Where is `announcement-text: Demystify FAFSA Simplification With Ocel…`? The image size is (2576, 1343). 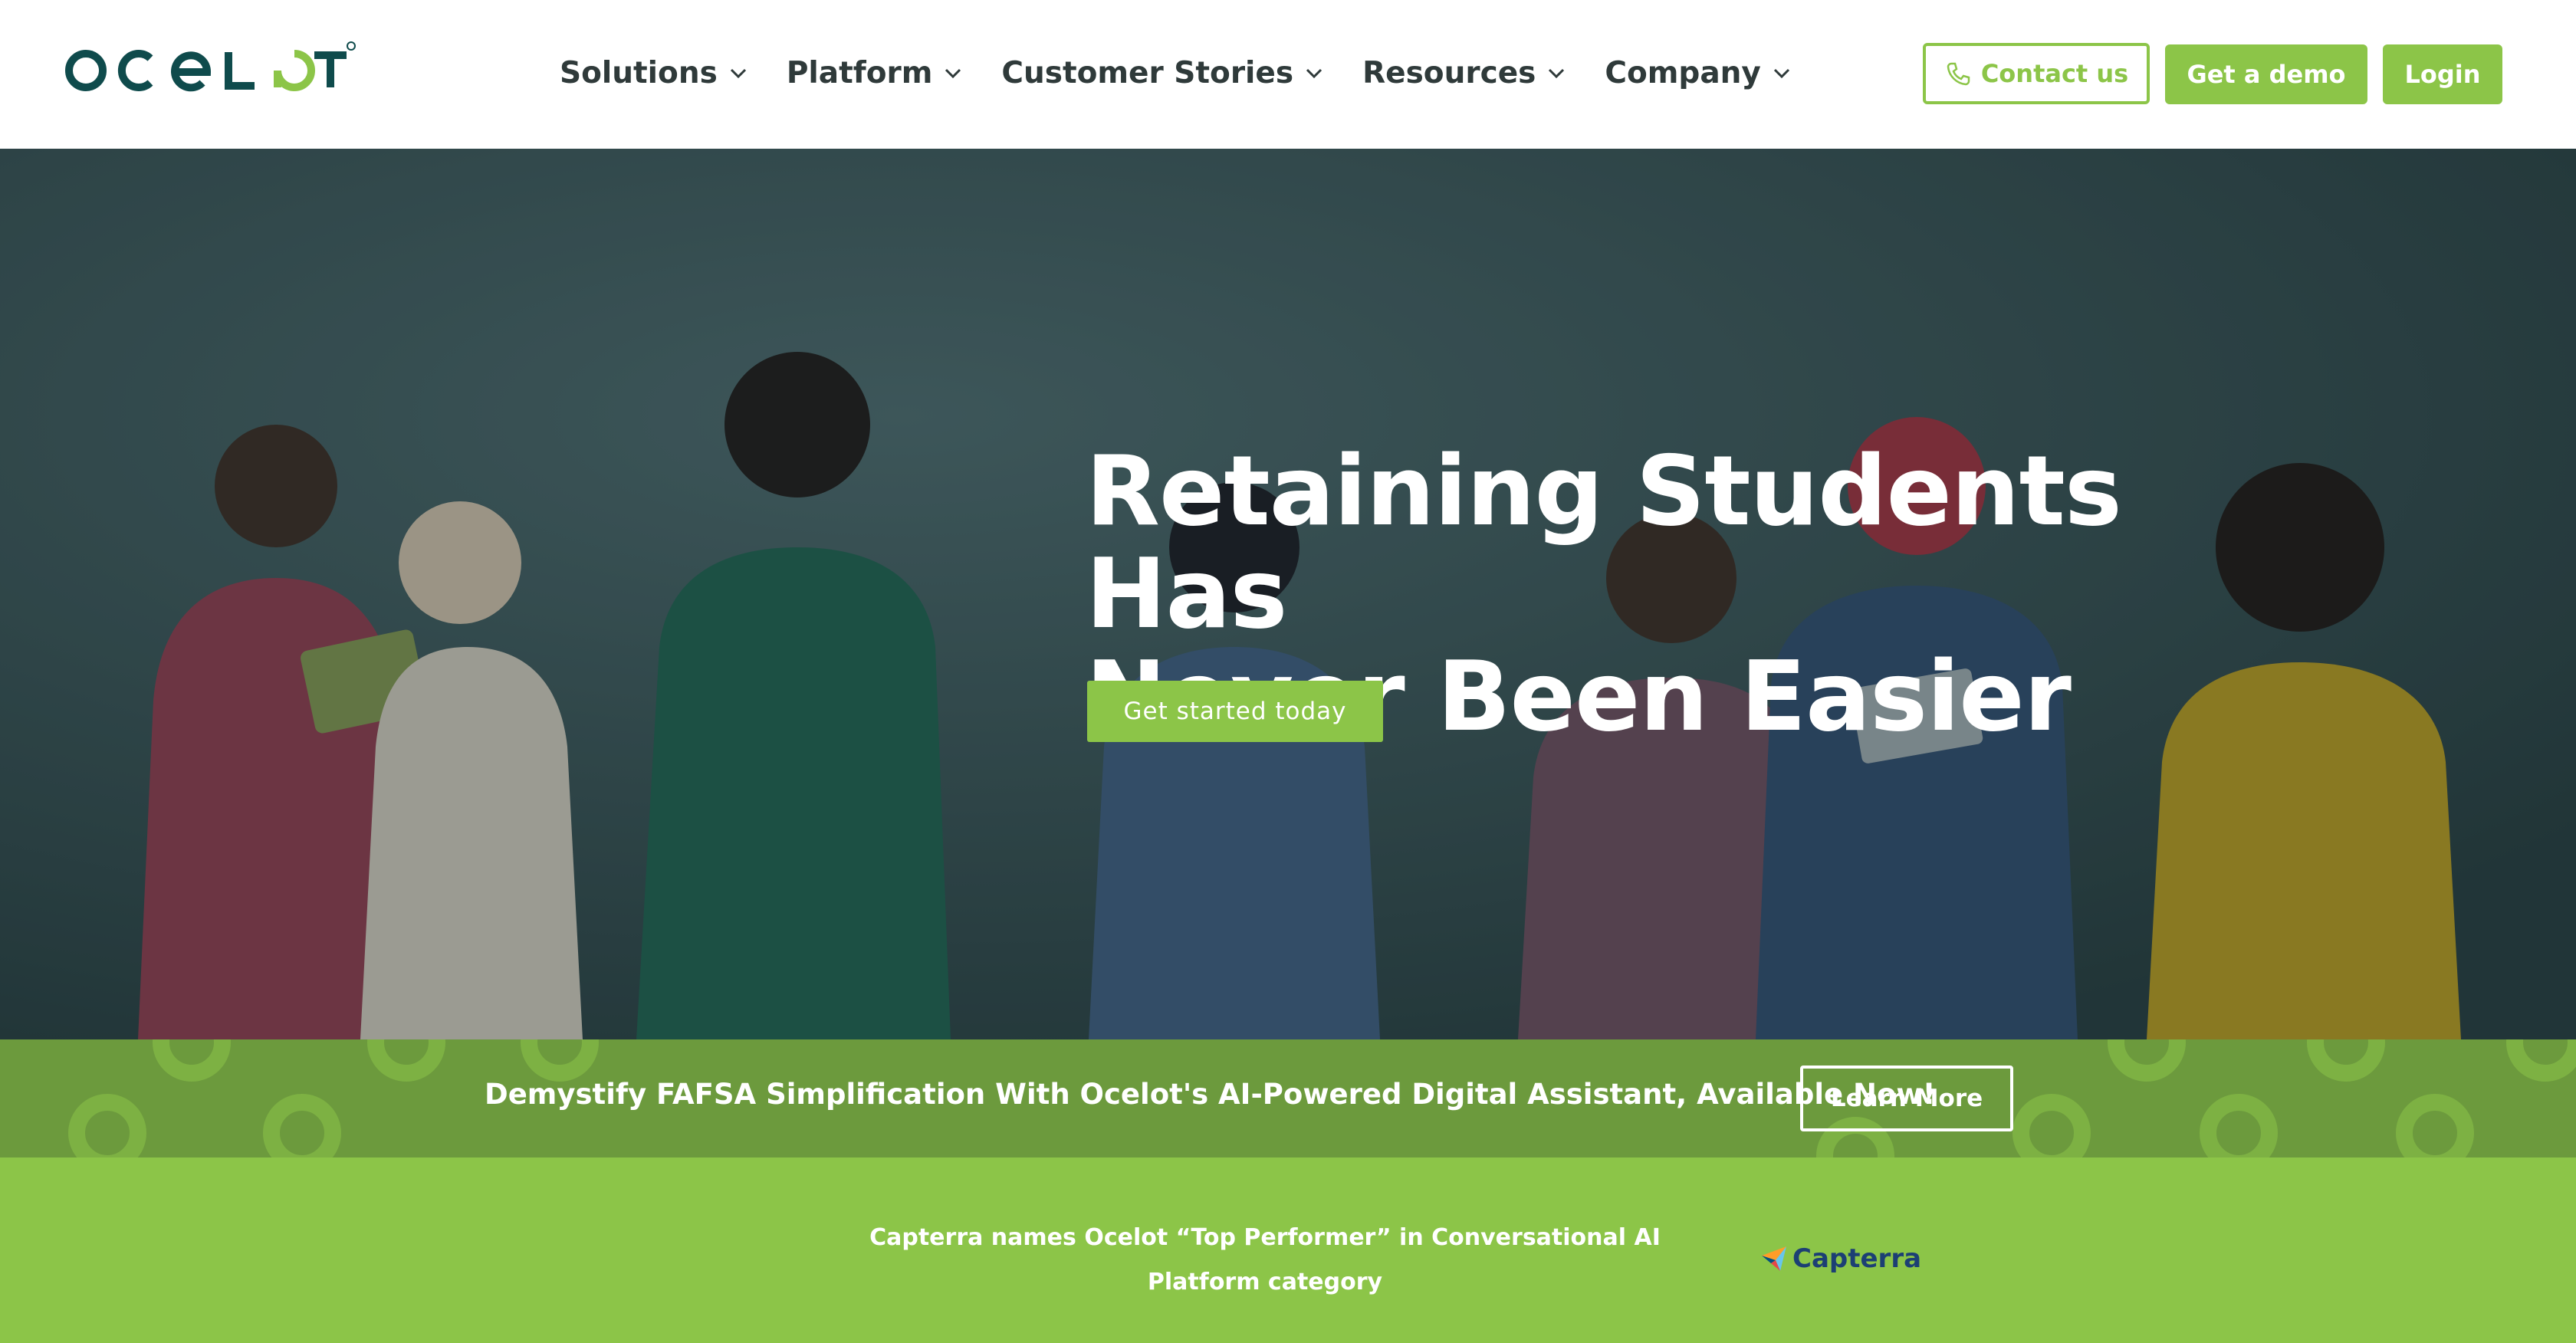 announcement-text: Demystify FAFSA Simplification With Ocel… is located at coordinates (1211, 1095).